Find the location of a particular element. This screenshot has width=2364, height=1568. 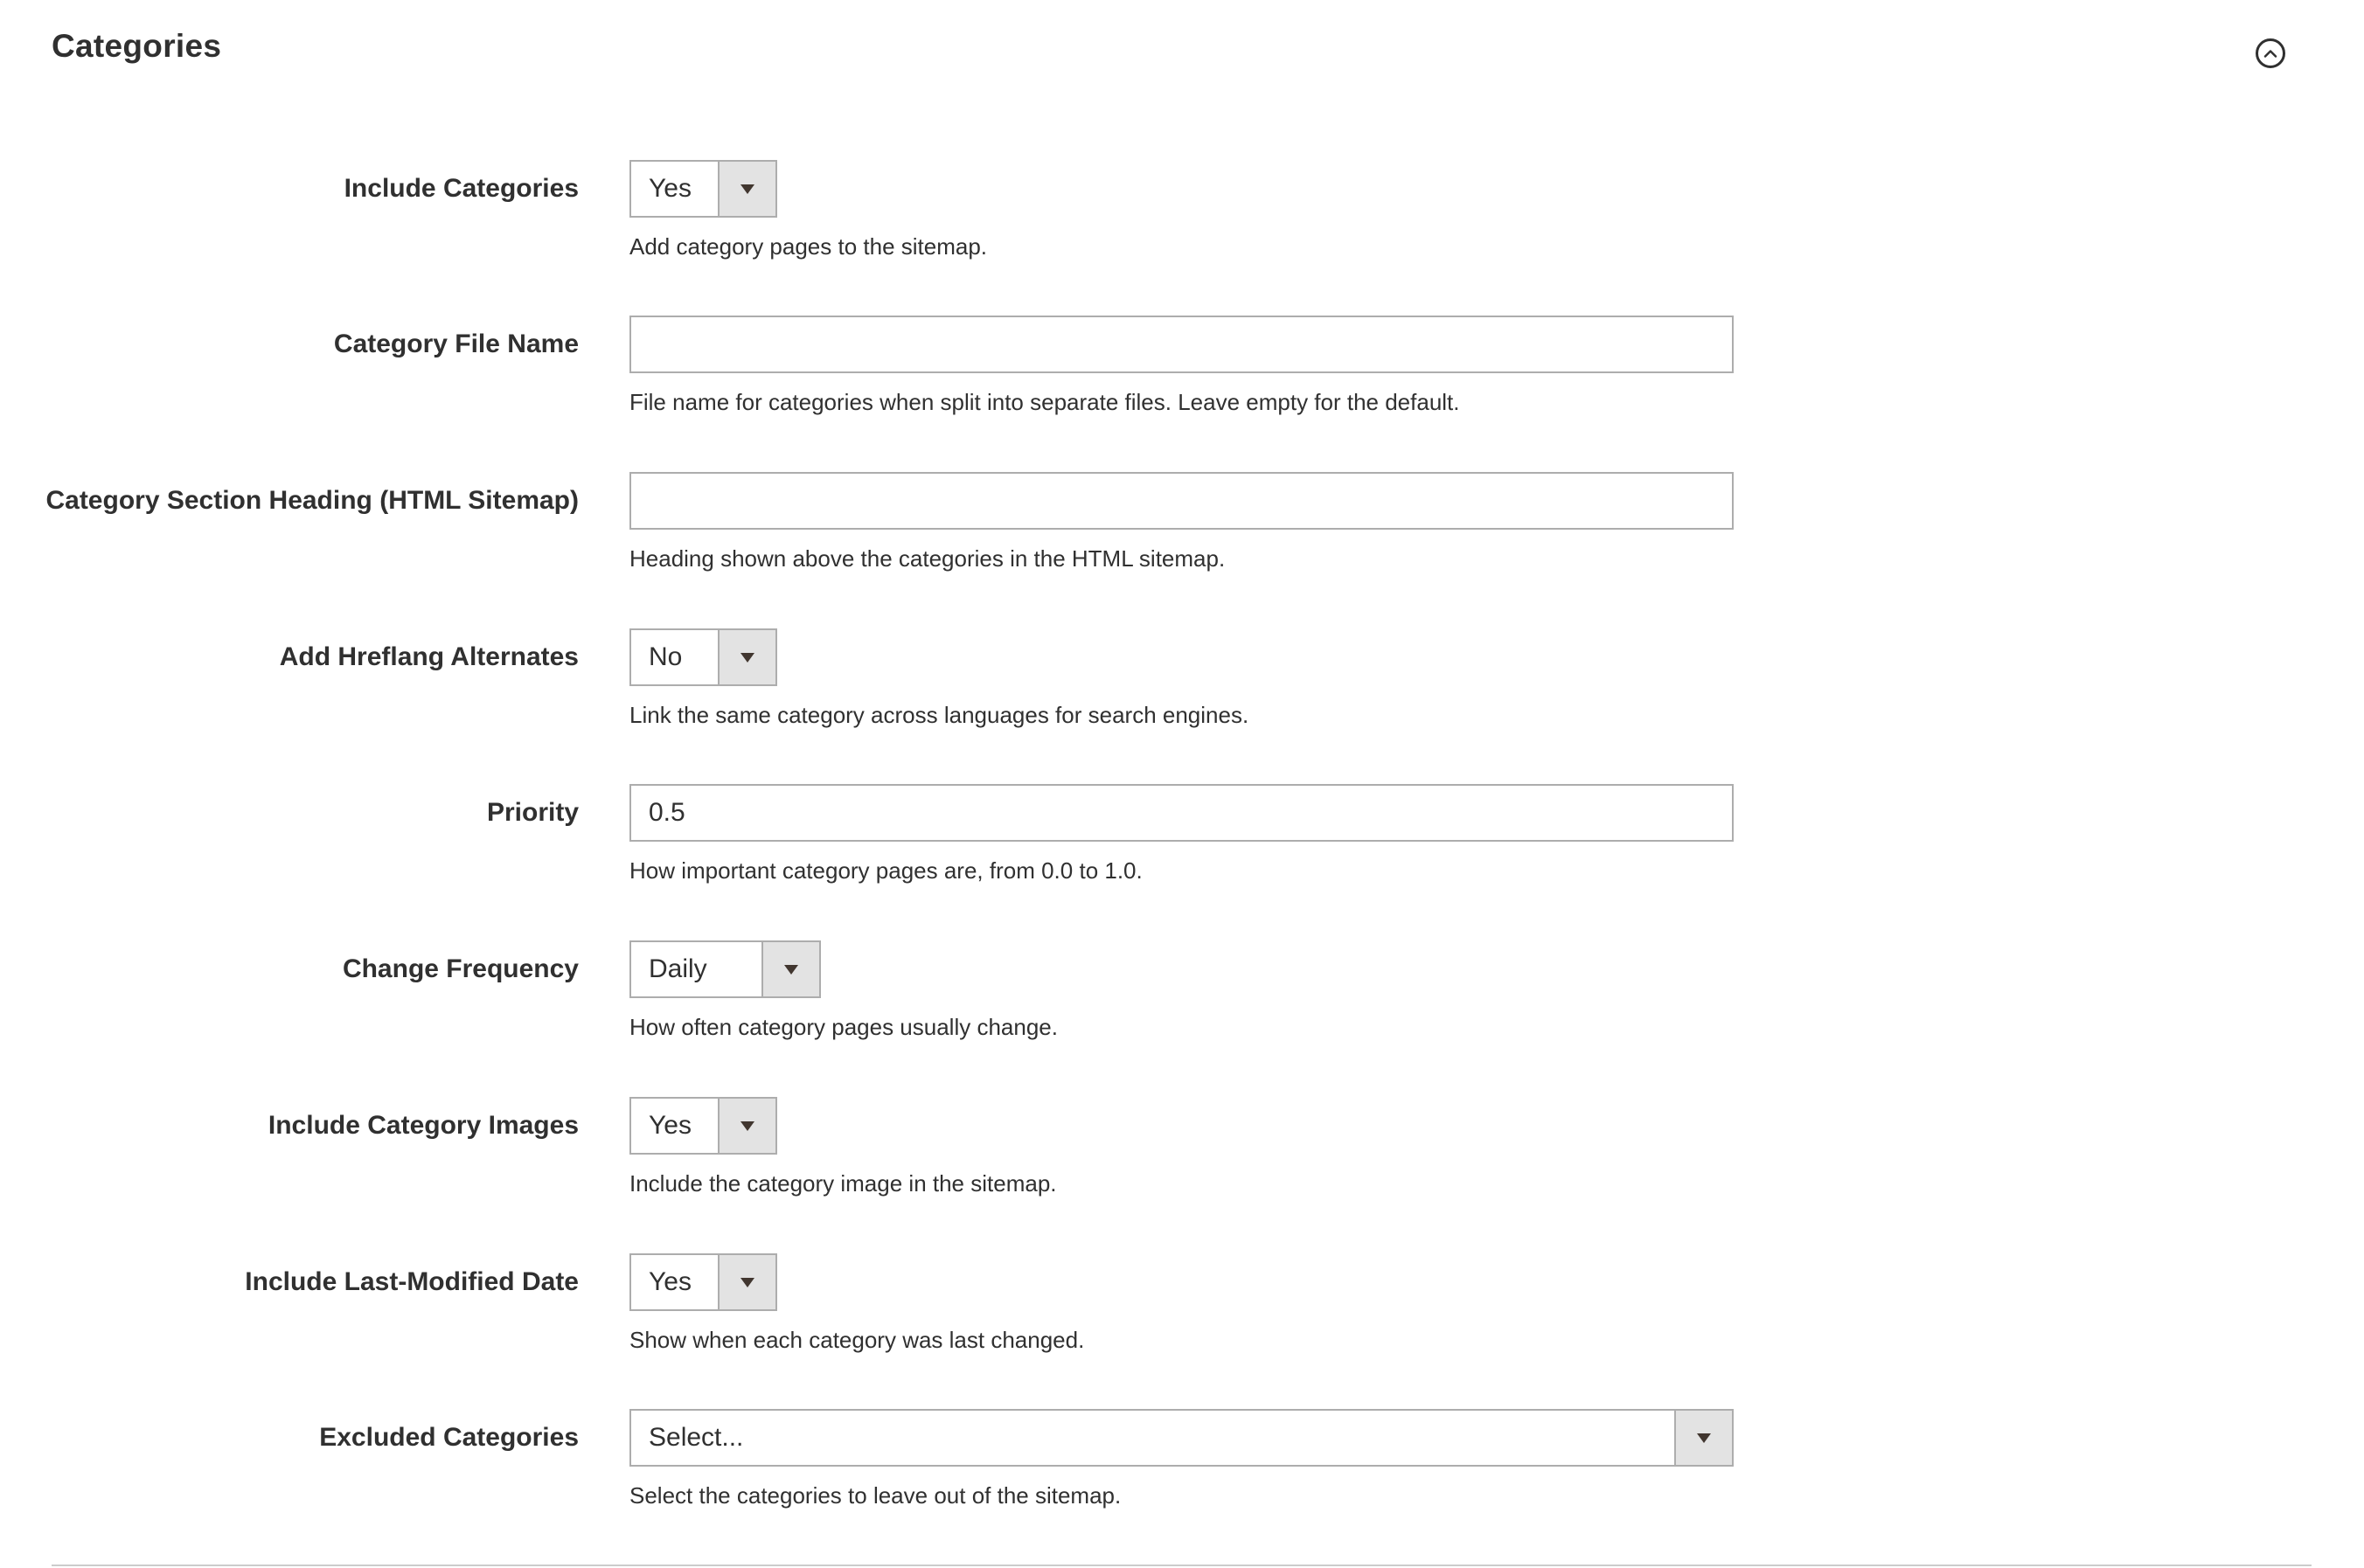

field-label: Include Categories is located at coordinates (461, 189).